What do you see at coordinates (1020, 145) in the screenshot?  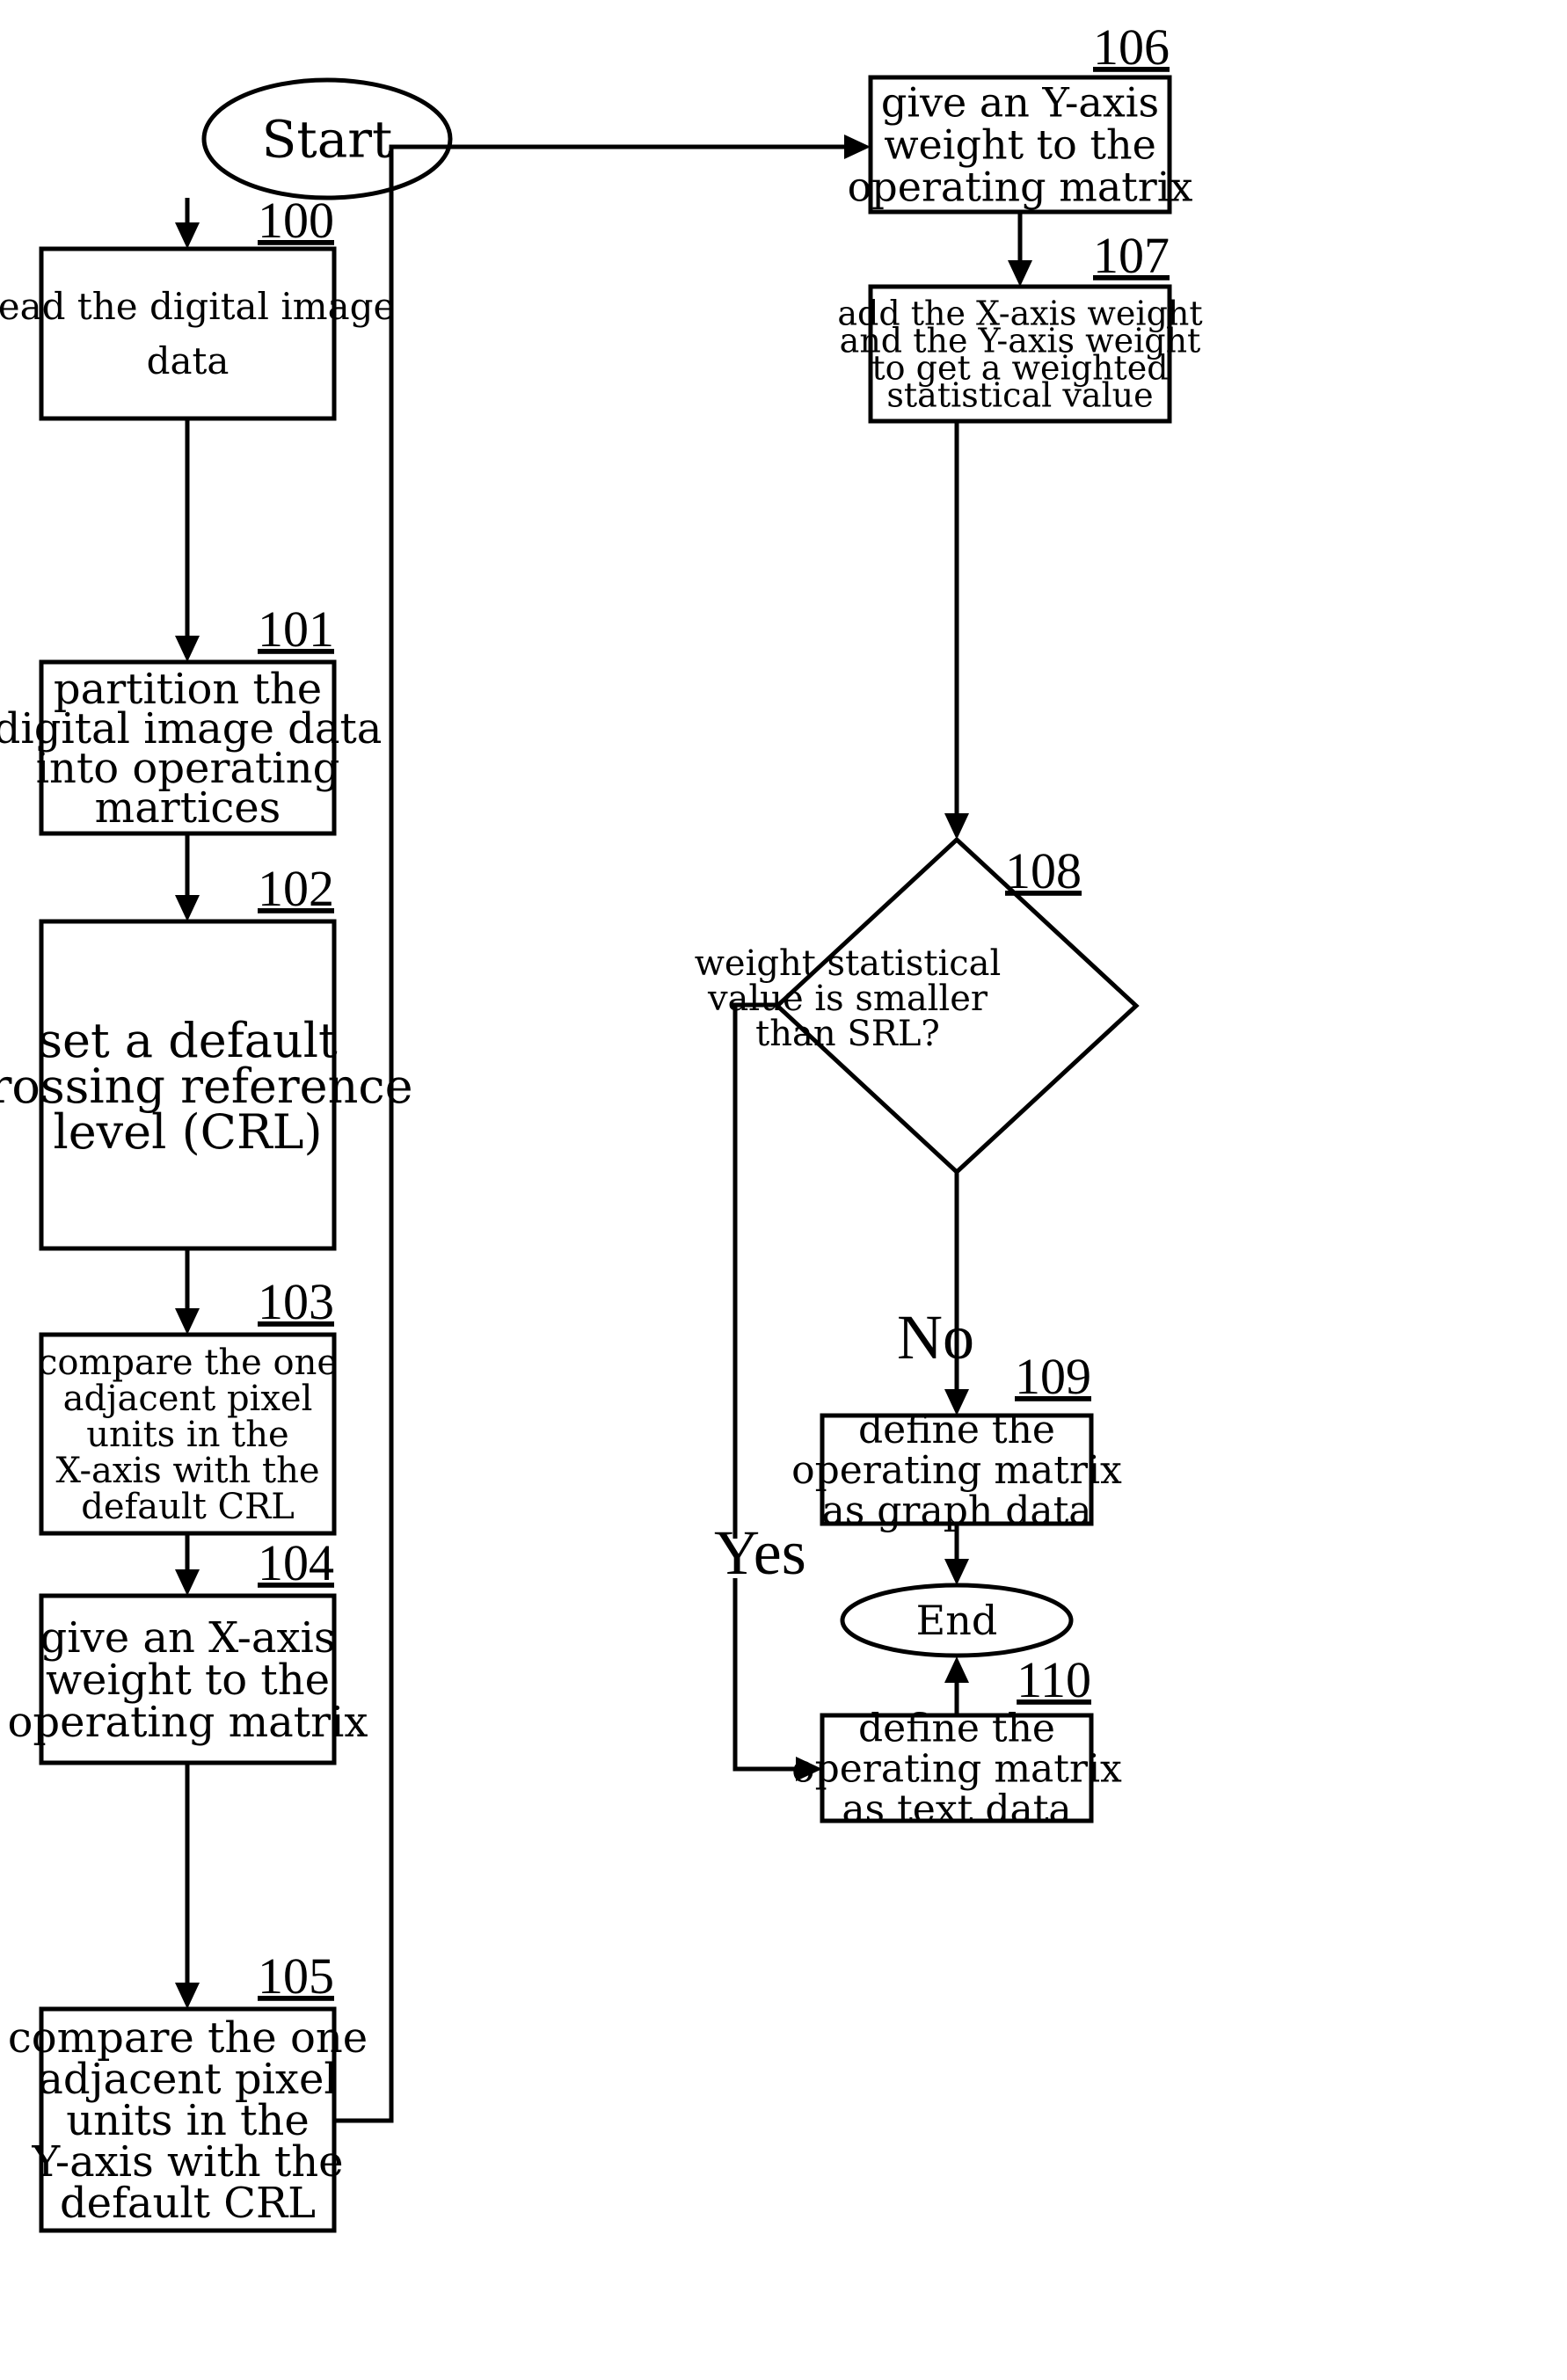 I see `node-text-line: weight to the` at bounding box center [1020, 145].